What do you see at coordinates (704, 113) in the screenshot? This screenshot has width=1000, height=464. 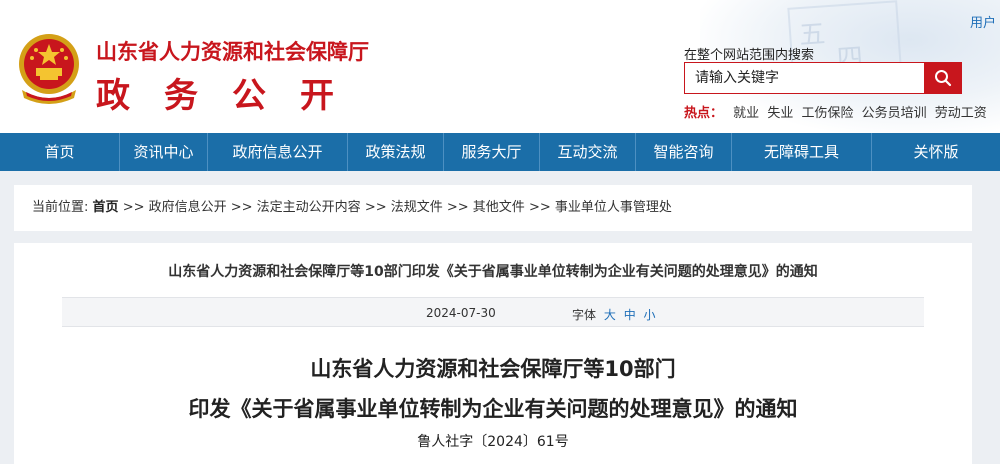 I see `hot-label: 热点：` at bounding box center [704, 113].